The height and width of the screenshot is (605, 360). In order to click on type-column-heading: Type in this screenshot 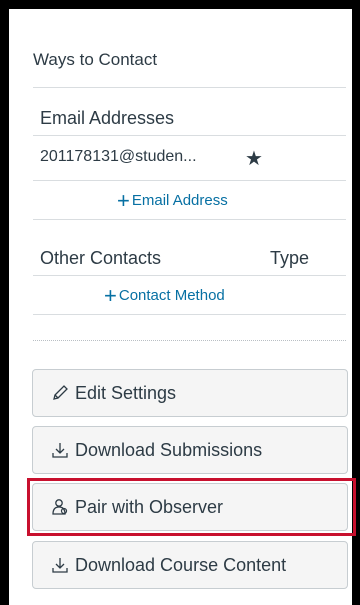, I will do `click(290, 258)`.